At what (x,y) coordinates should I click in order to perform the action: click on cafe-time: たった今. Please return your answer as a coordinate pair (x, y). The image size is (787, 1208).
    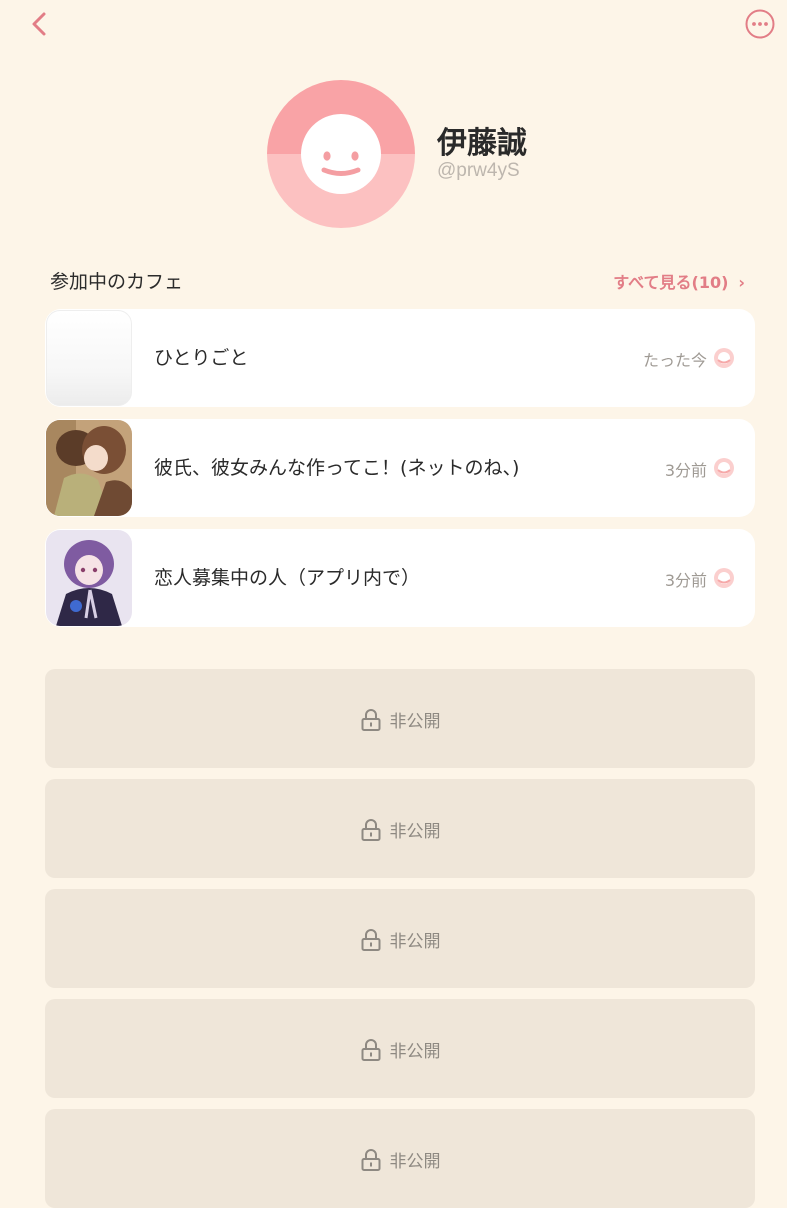
    Looking at the image, I should click on (674, 360).